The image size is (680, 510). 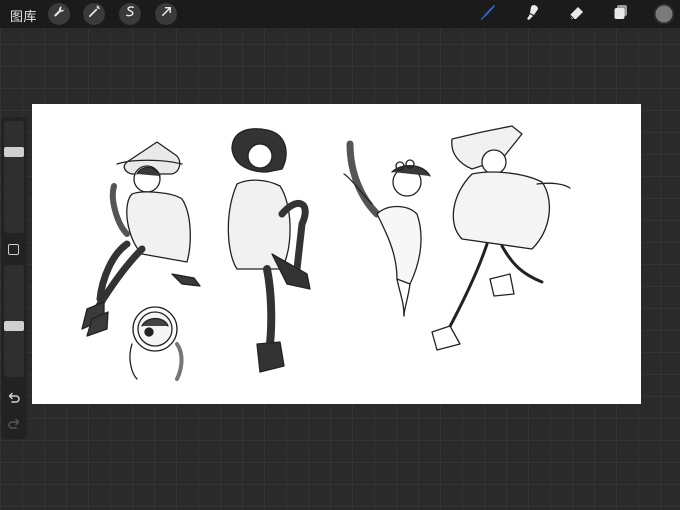 I want to click on magic-wand-icon, so click(x=94, y=14).